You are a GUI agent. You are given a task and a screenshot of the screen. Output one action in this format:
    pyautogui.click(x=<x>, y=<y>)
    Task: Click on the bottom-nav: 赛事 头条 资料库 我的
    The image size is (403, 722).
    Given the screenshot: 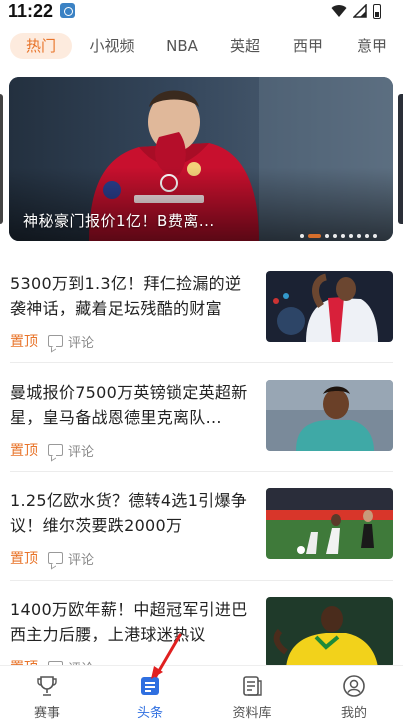 What is the action you would take?
    pyautogui.click(x=201, y=693)
    